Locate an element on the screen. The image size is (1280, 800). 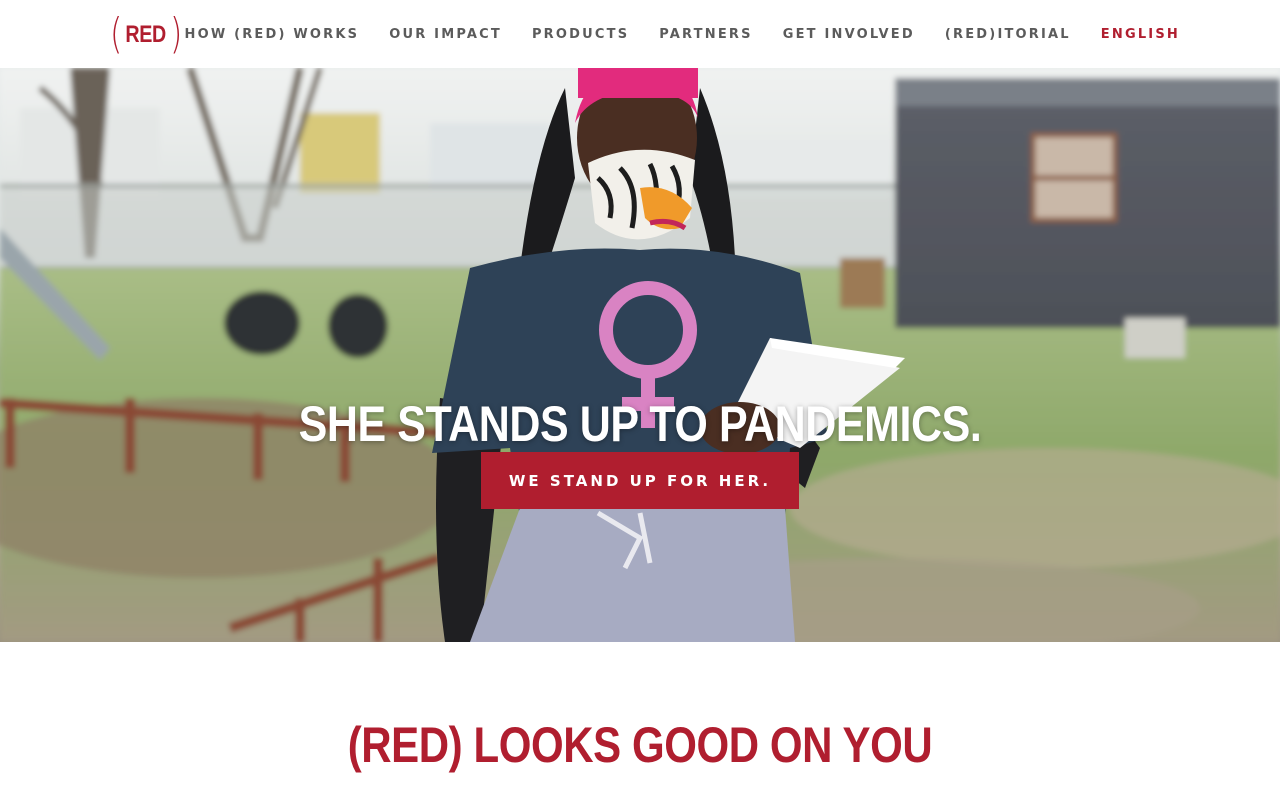
nav-link-partners: PARTNERS is located at coordinates (705, 34).